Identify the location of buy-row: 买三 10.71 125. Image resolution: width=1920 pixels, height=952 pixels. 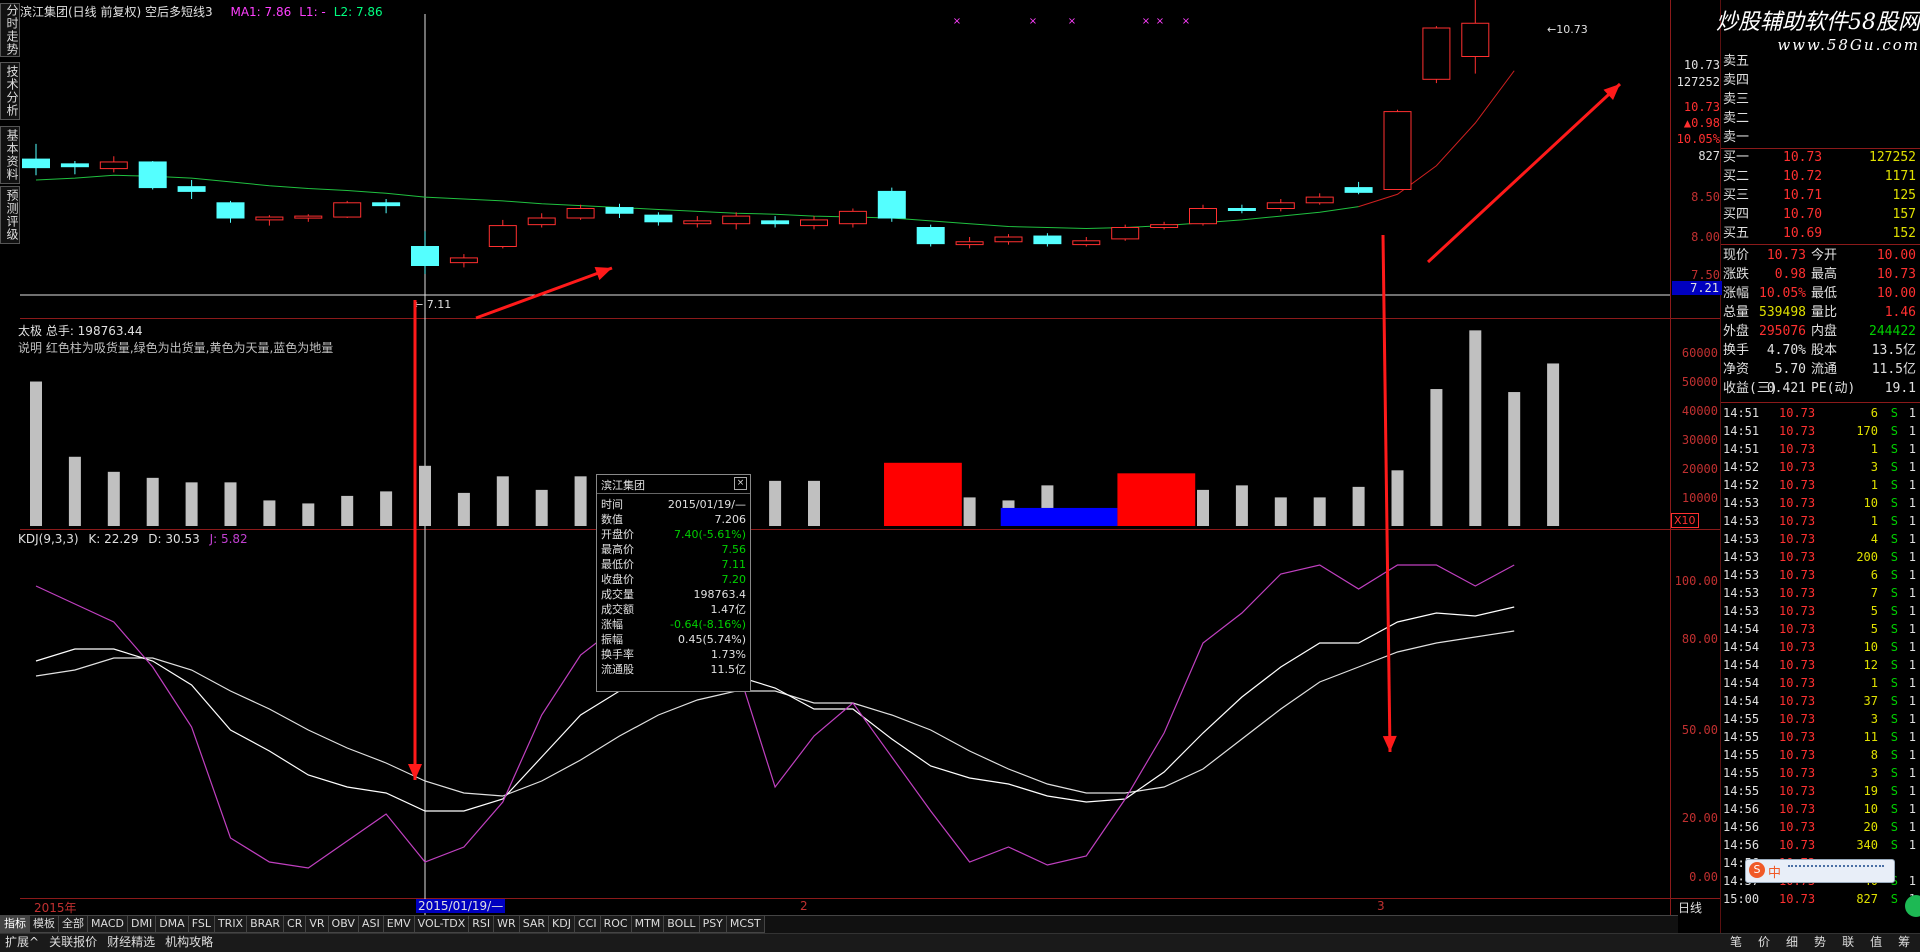
(1820, 195).